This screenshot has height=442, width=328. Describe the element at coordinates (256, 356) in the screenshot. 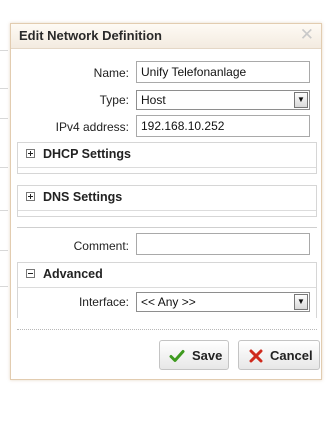

I see `x-cross-icon` at that location.